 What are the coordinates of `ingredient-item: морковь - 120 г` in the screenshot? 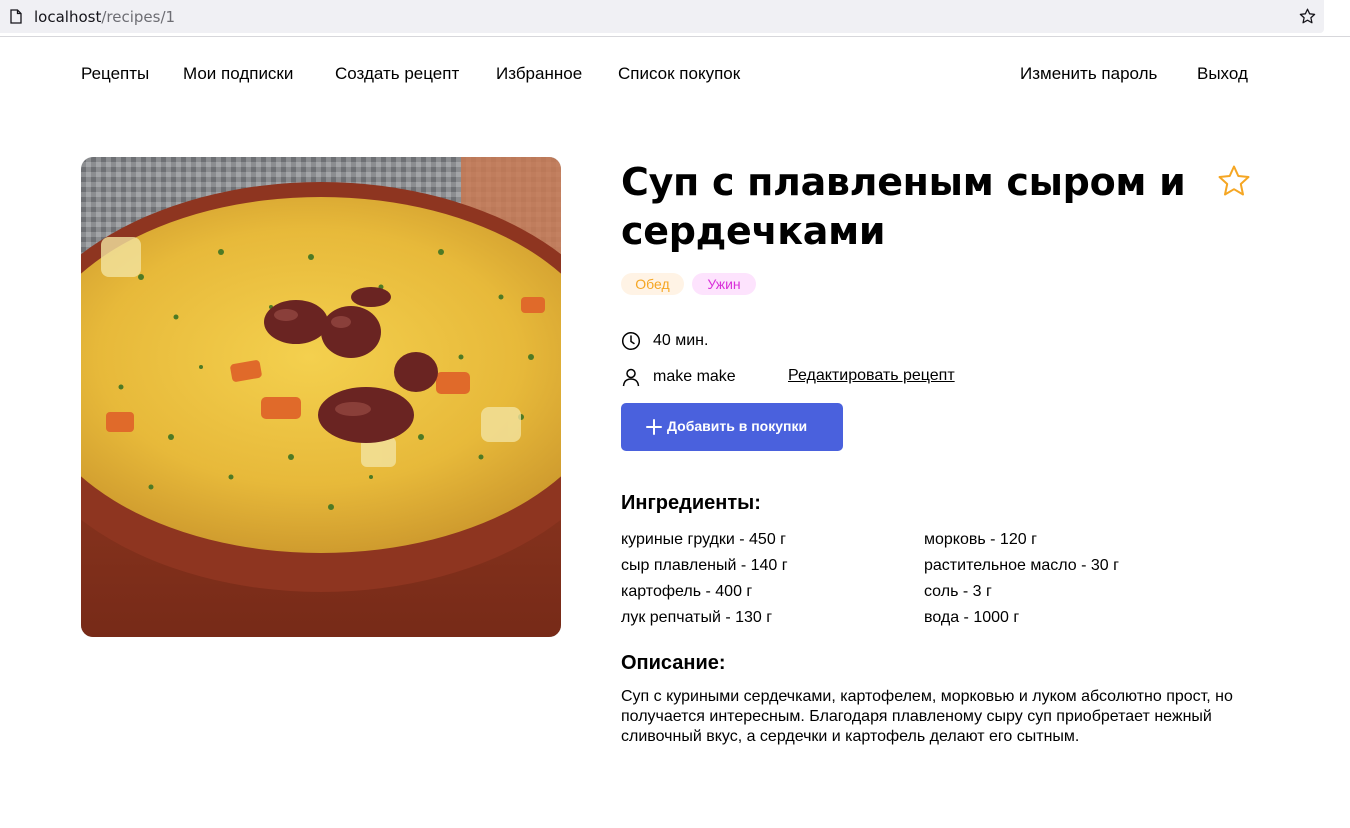 It's located at (980, 539).